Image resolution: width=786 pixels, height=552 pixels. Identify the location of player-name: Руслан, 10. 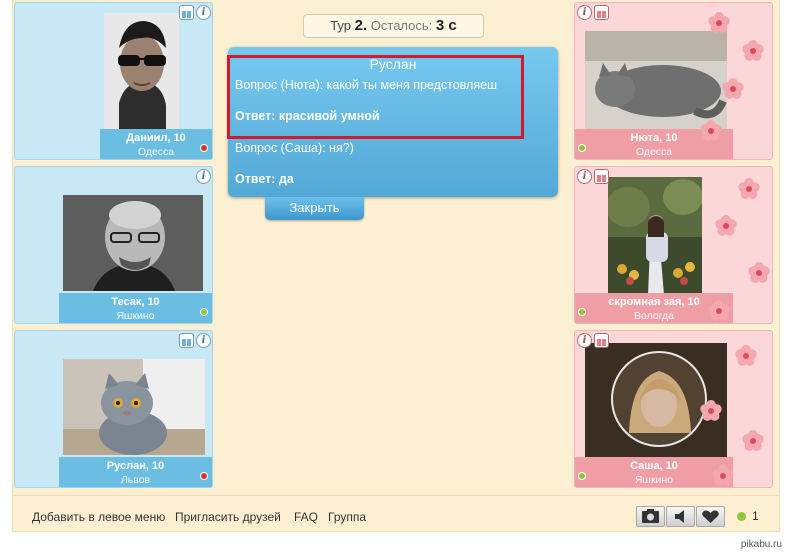
(135, 466).